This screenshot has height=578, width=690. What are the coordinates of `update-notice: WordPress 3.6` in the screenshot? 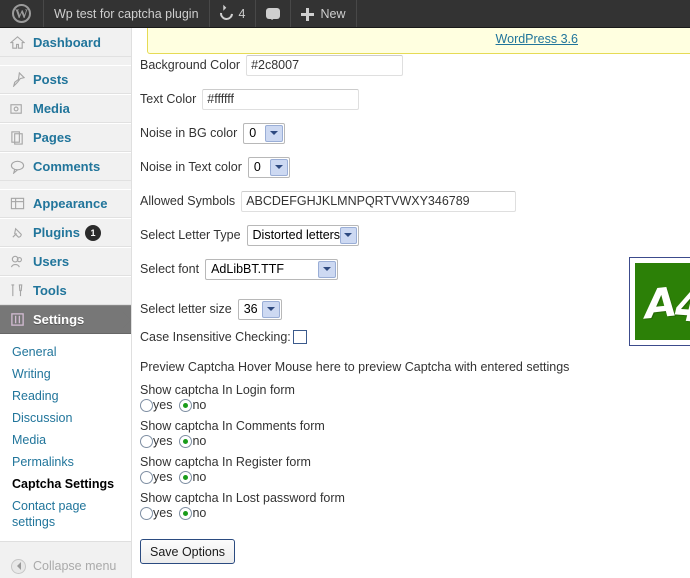 It's located at (418, 41).